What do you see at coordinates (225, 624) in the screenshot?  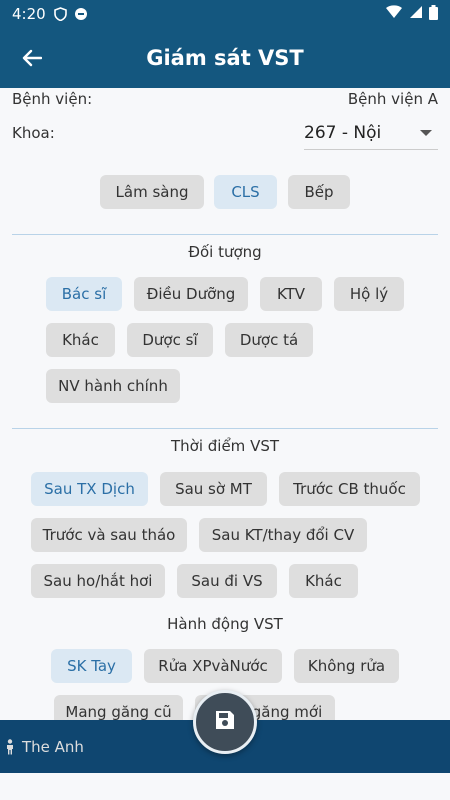 I see `section-title-hanh-dong: Hành động VST` at bounding box center [225, 624].